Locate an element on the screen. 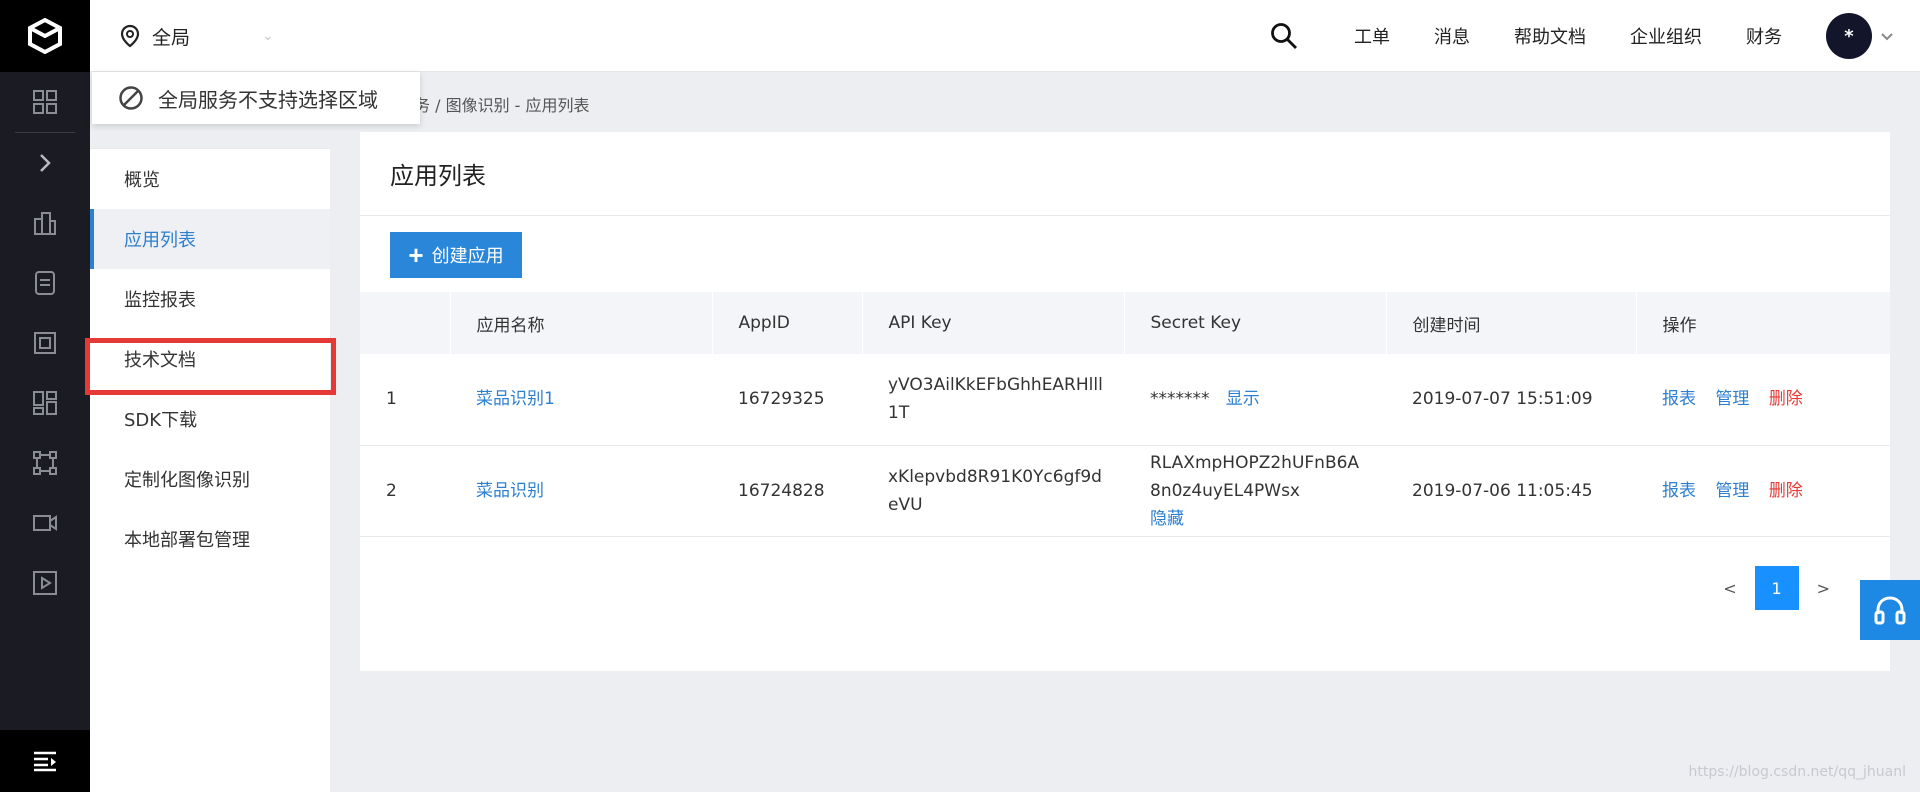  rail-layout-button is located at coordinates (45, 403).